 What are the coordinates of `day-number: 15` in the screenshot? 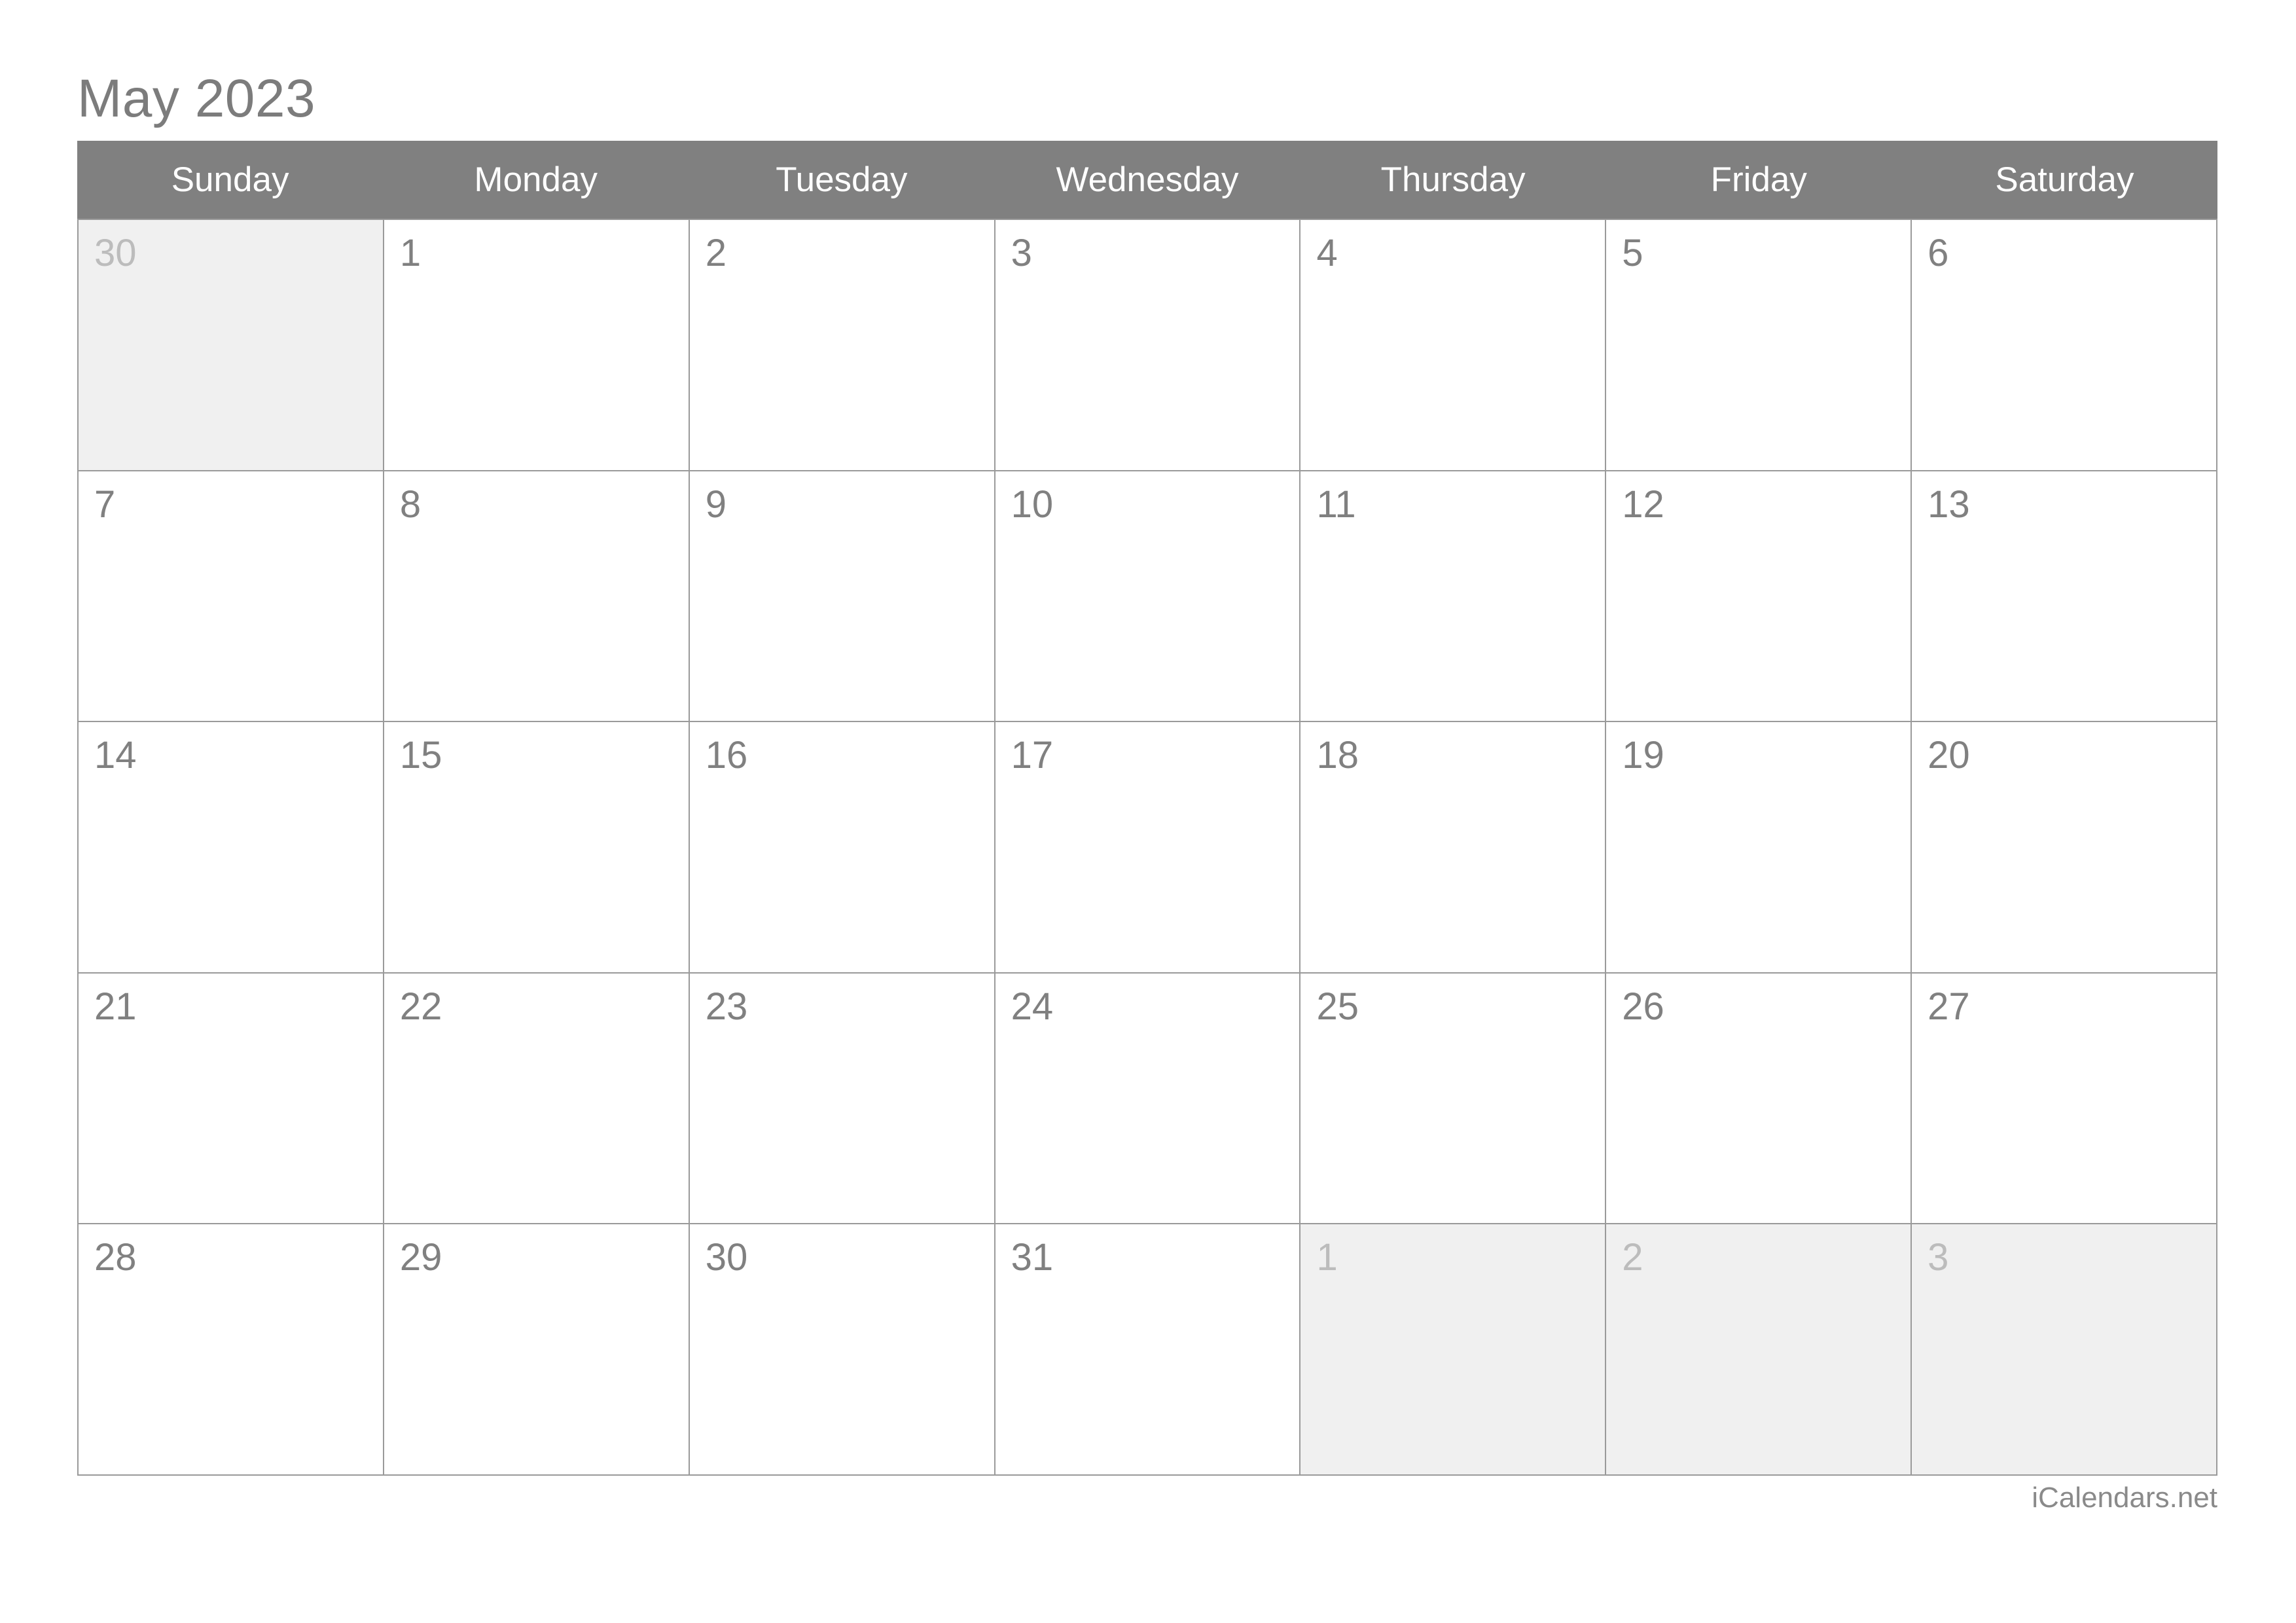 It's located at (420, 755).